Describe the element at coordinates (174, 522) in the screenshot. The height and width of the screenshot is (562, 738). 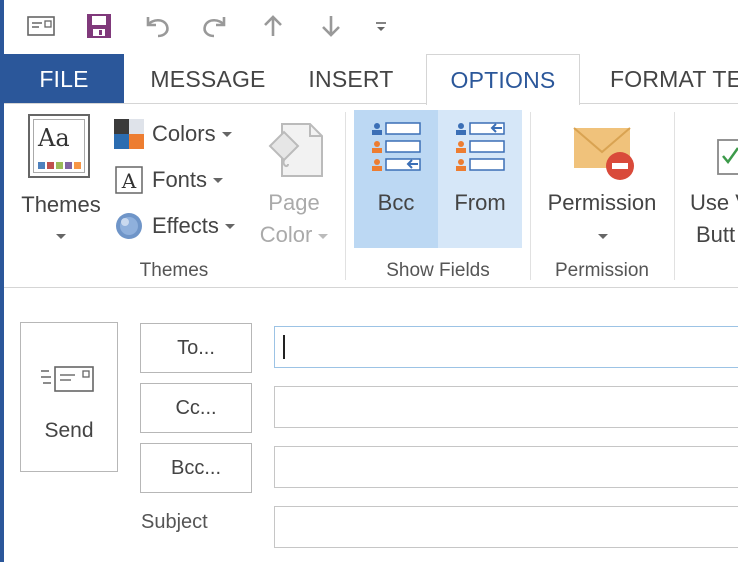
I see `subject-label: Subject` at that location.